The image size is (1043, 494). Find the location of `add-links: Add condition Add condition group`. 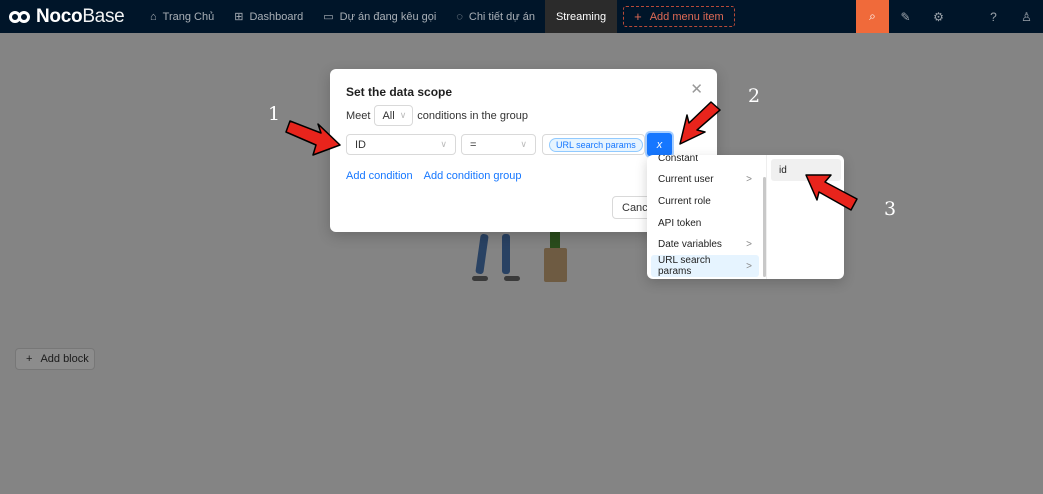

add-links: Add condition Add condition group is located at coordinates (439, 176).